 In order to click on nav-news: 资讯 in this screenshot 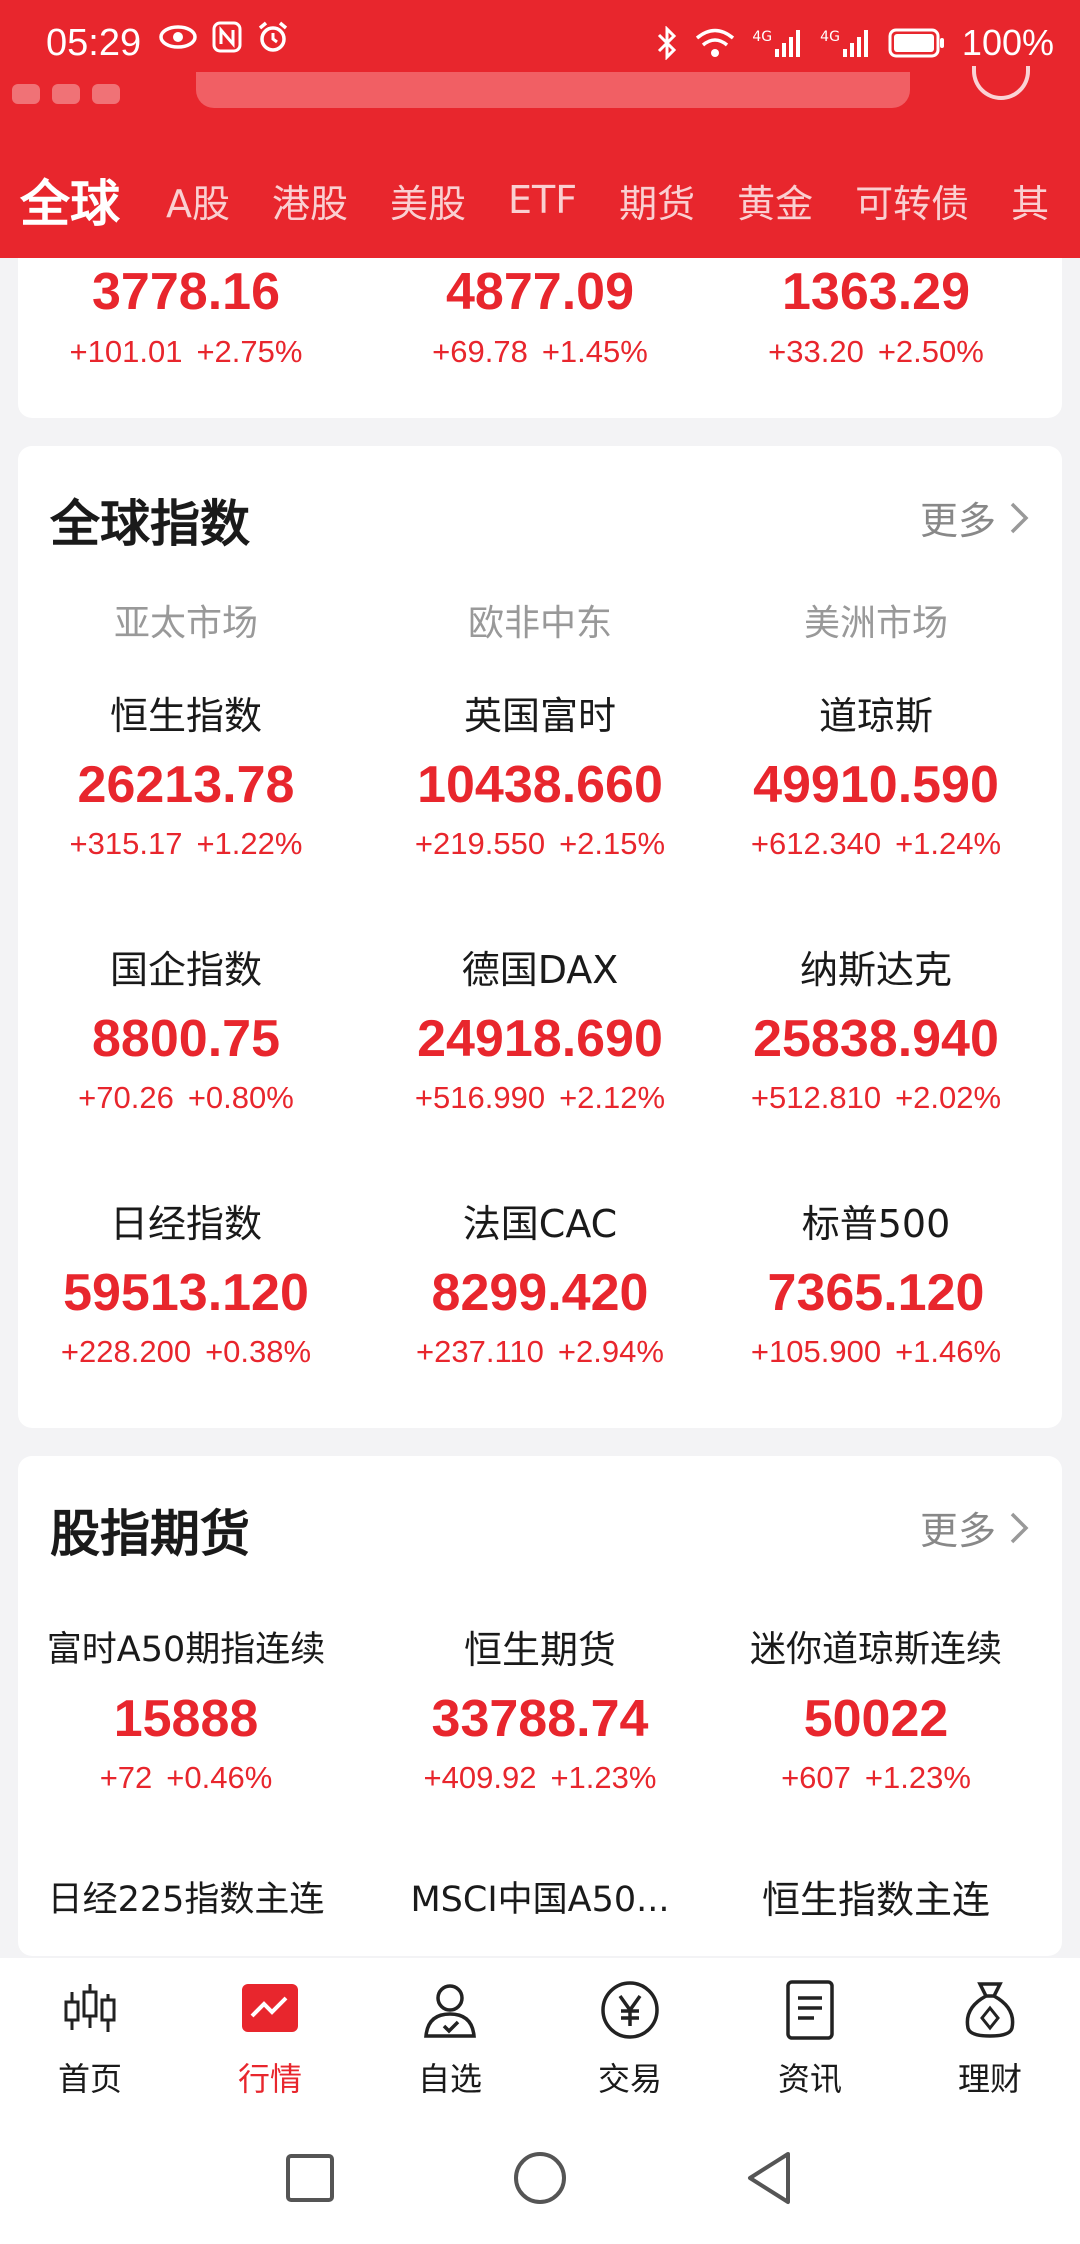, I will do `click(810, 2033)`.